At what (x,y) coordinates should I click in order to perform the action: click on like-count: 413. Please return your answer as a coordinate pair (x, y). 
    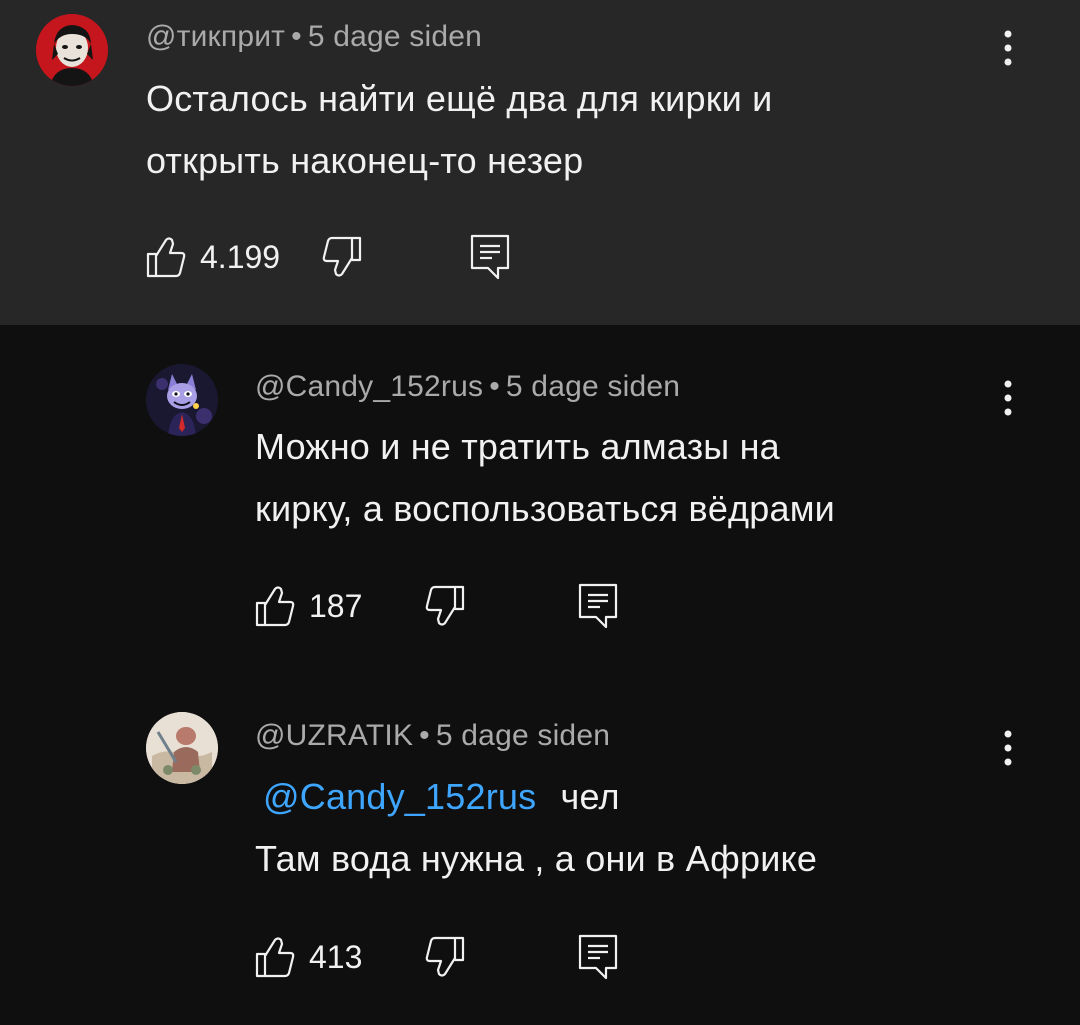
    Looking at the image, I should click on (336, 956).